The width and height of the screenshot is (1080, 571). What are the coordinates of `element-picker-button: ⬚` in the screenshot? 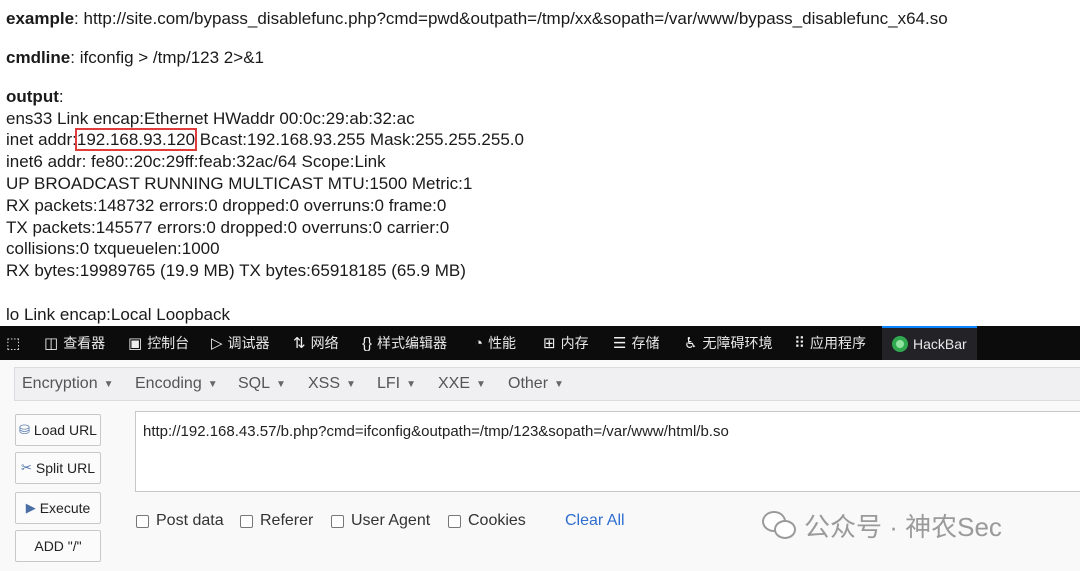 It's located at (13, 343).